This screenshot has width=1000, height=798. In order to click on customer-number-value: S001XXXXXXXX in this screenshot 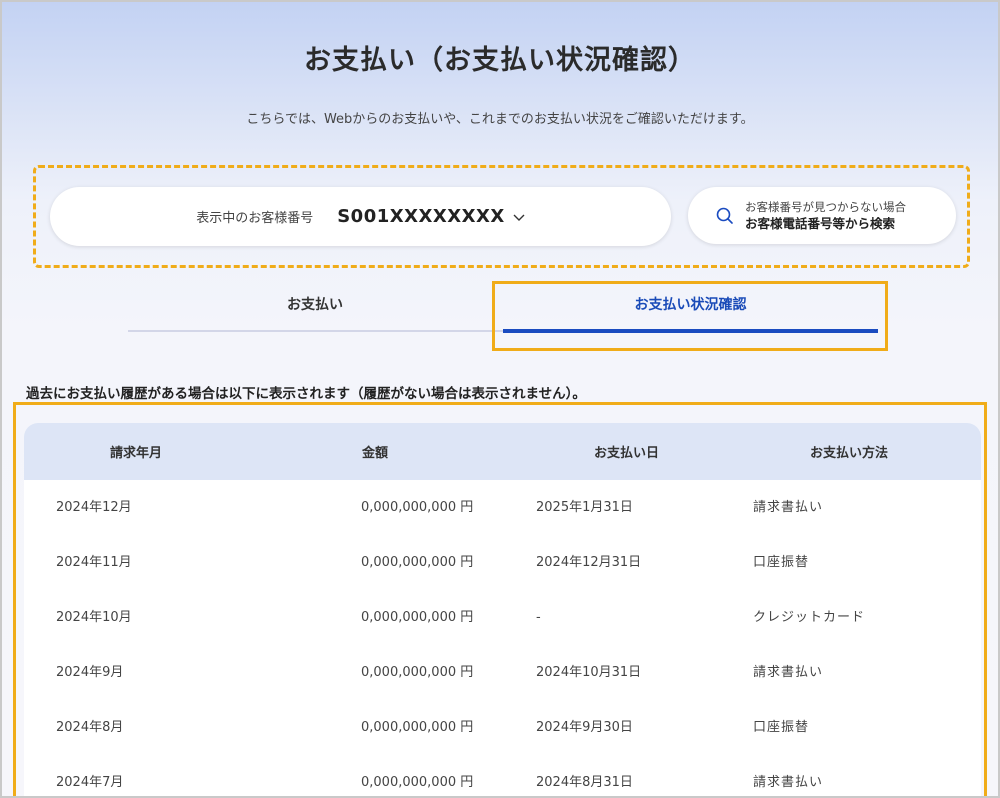, I will do `click(421, 216)`.